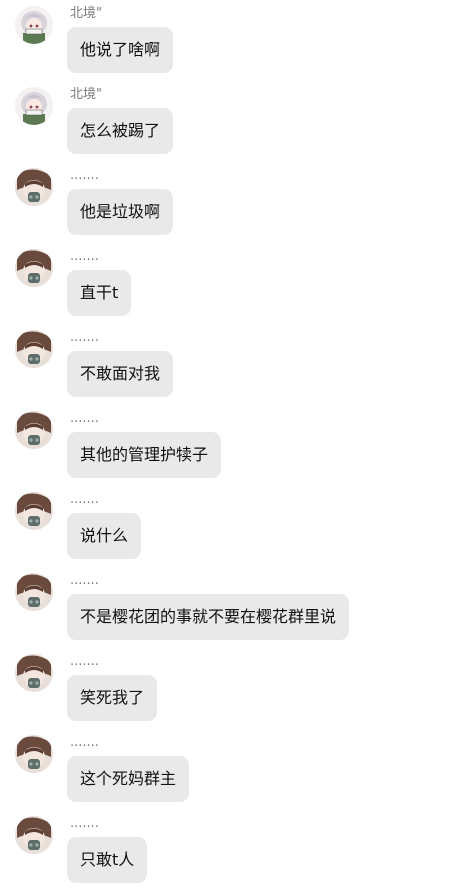 This screenshot has width=459, height=891. Describe the element at coordinates (229, 40) in the screenshot. I see `message-row: 北境" 他说了啥啊` at that location.